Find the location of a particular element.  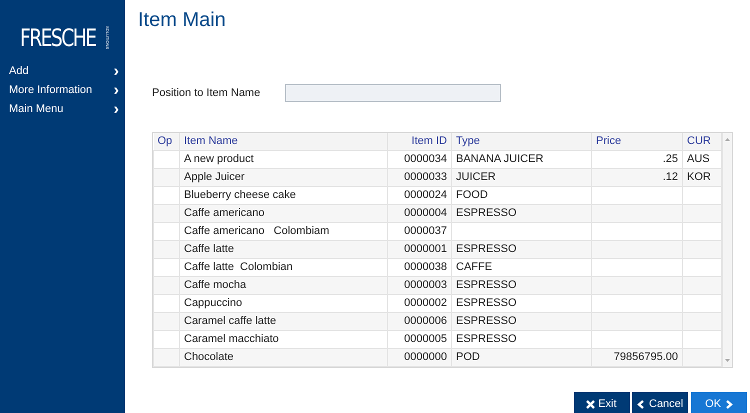

table-cell: KOR is located at coordinates (702, 177).